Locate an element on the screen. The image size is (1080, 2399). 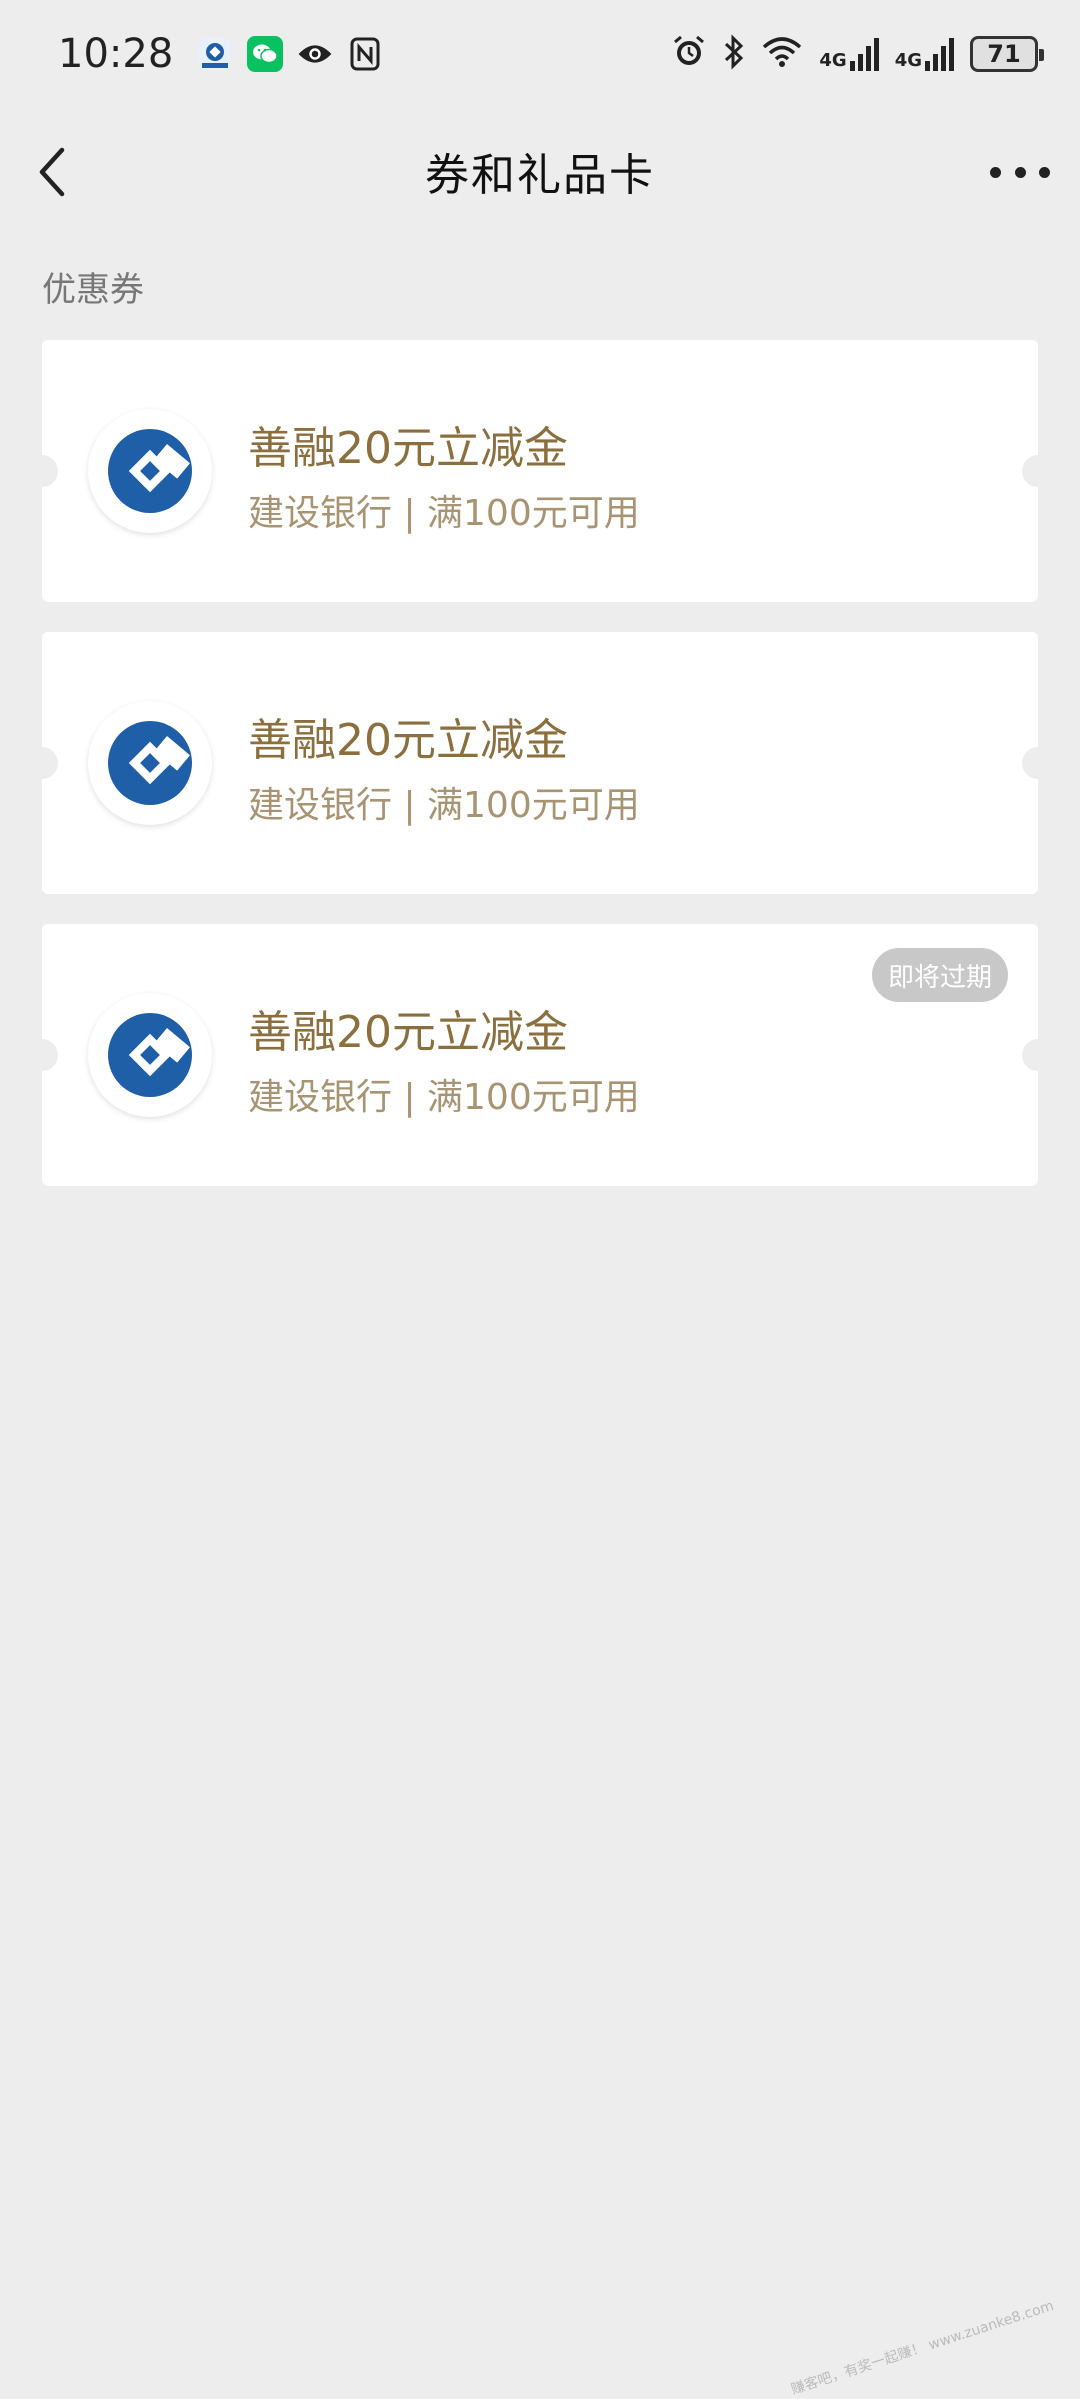
status-bar: 10:28 is located at coordinates (540, 54).